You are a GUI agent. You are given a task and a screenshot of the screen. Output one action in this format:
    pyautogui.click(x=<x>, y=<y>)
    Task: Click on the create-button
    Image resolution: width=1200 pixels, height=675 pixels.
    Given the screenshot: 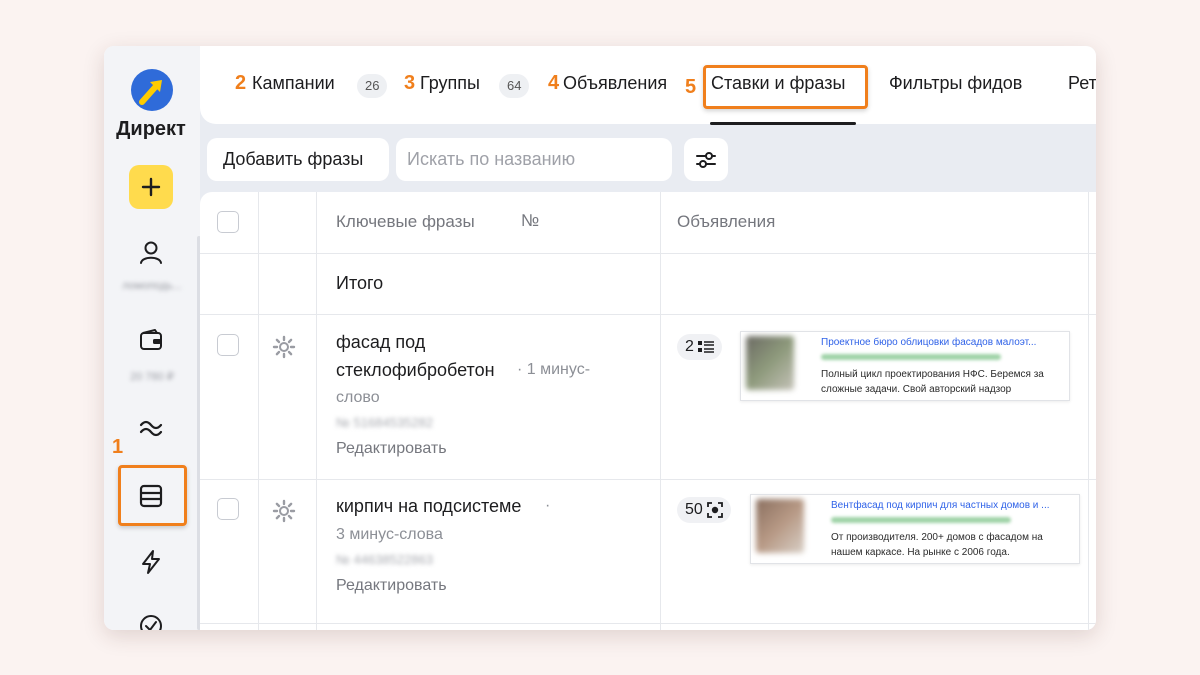 What is the action you would take?
    pyautogui.click(x=151, y=187)
    